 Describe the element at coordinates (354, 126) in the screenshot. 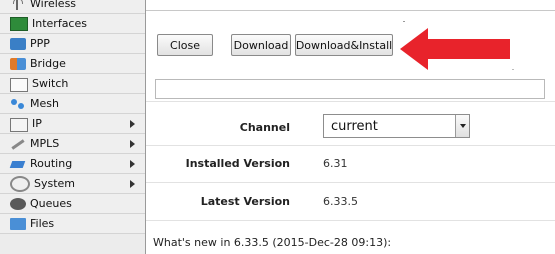

I see `channel-select-value: current` at that location.